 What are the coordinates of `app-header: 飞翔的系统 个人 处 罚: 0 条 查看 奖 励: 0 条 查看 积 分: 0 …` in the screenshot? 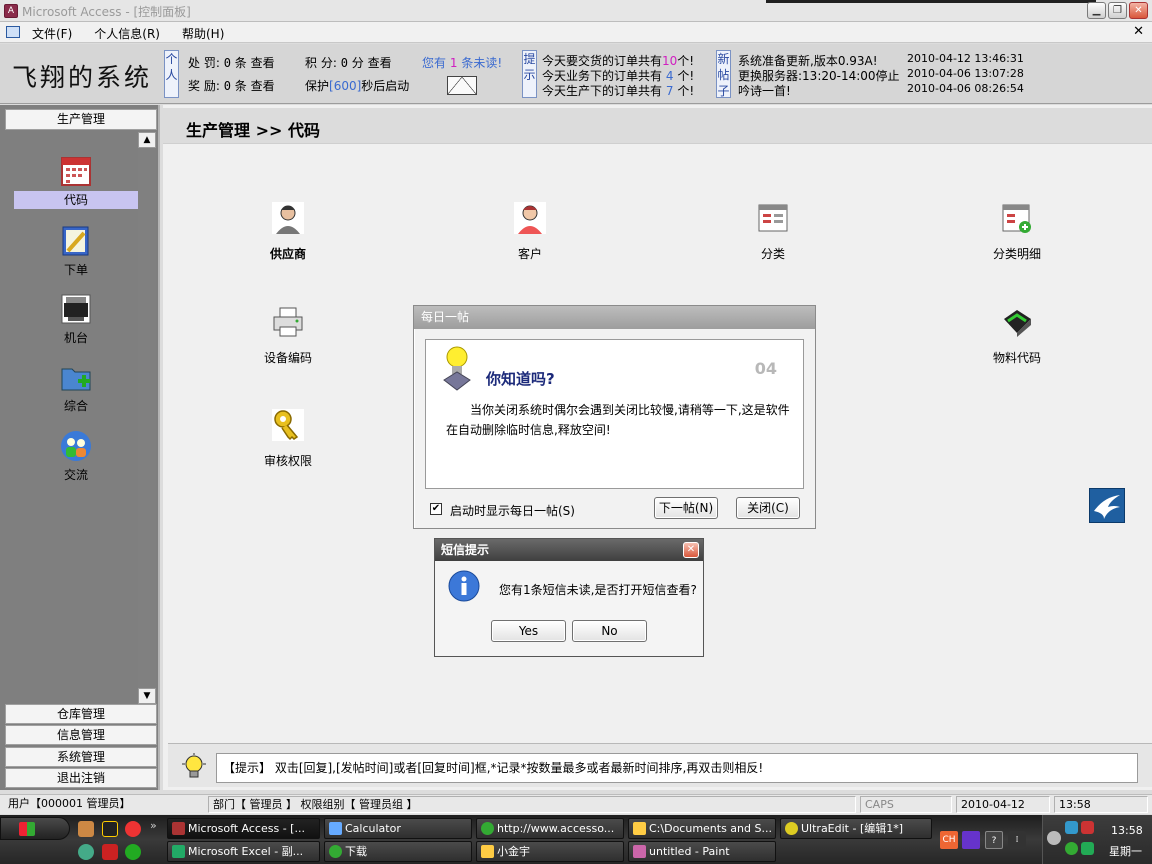 It's located at (576, 74).